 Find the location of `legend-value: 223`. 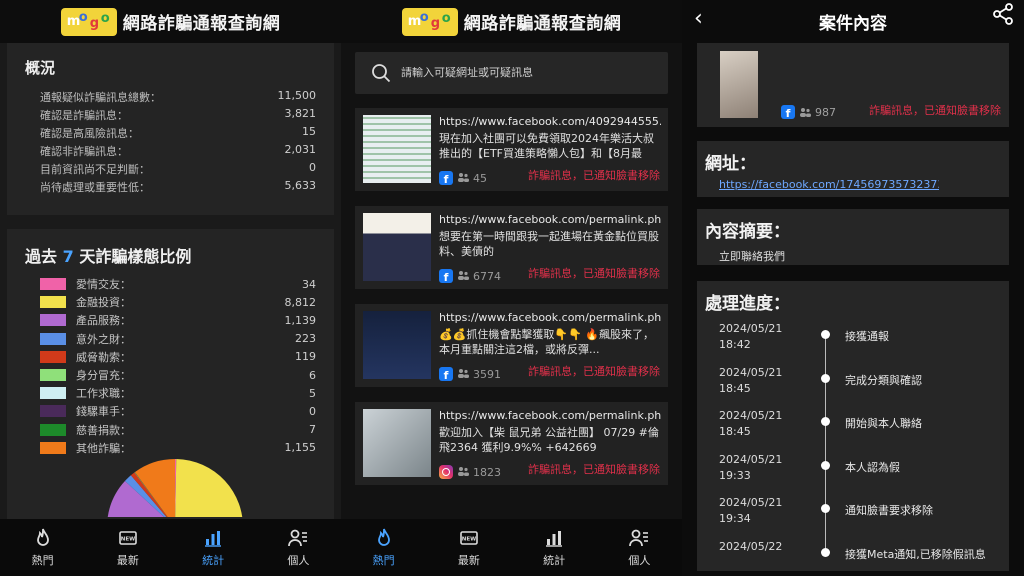

legend-value: 223 is located at coordinates (305, 339).